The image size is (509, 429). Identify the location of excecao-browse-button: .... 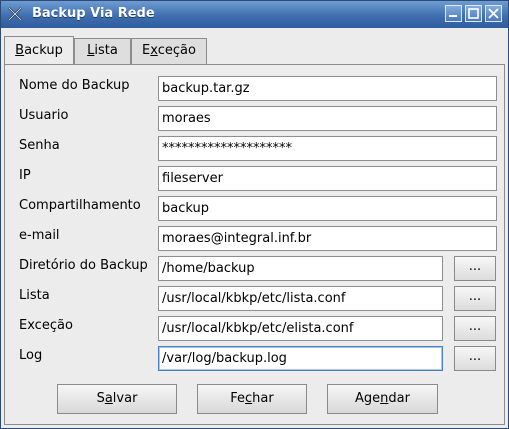
(475, 328).